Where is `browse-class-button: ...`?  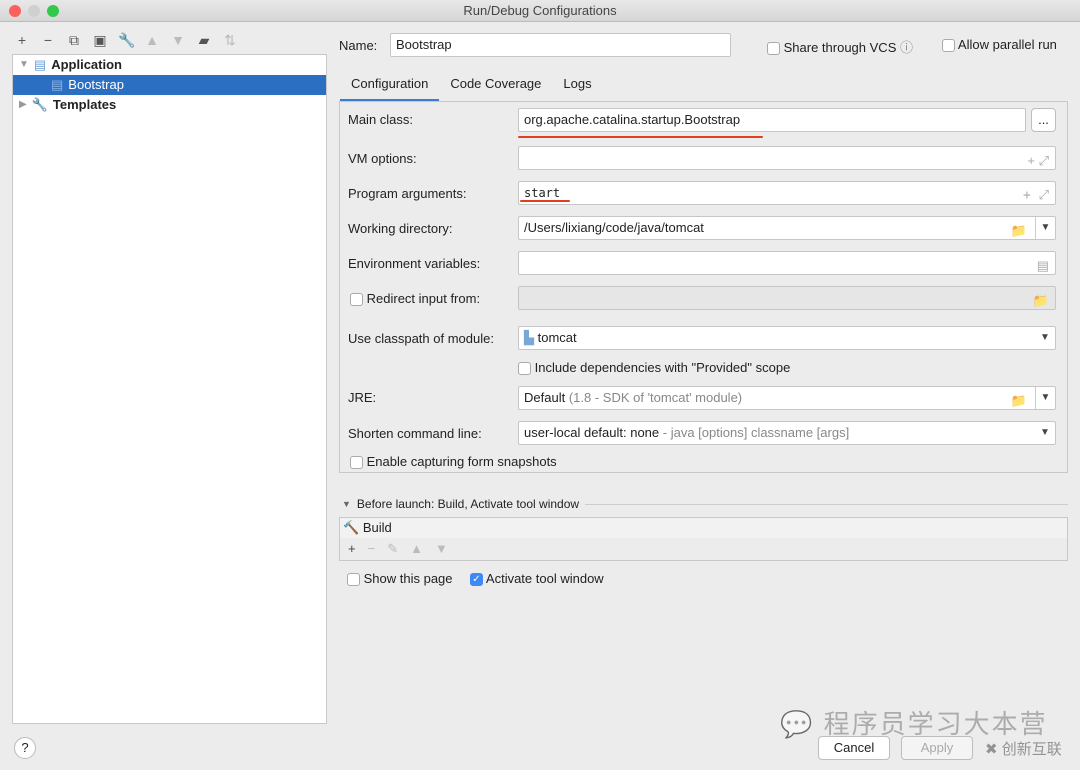 browse-class-button: ... is located at coordinates (1043, 120).